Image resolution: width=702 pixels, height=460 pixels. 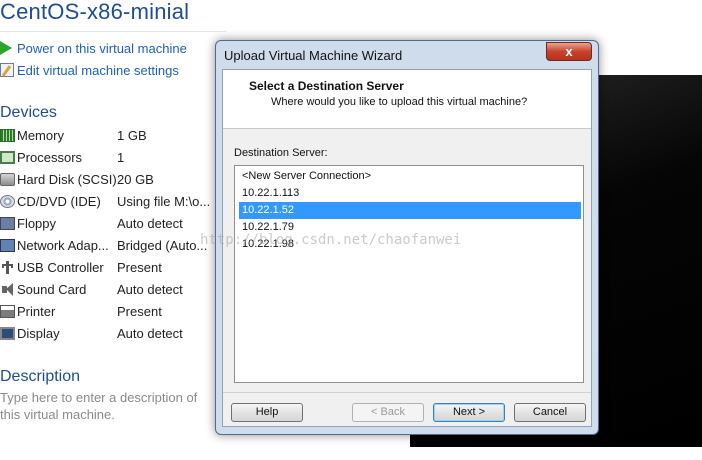 What do you see at coordinates (7, 135) in the screenshot?
I see `memory-icon` at bounding box center [7, 135].